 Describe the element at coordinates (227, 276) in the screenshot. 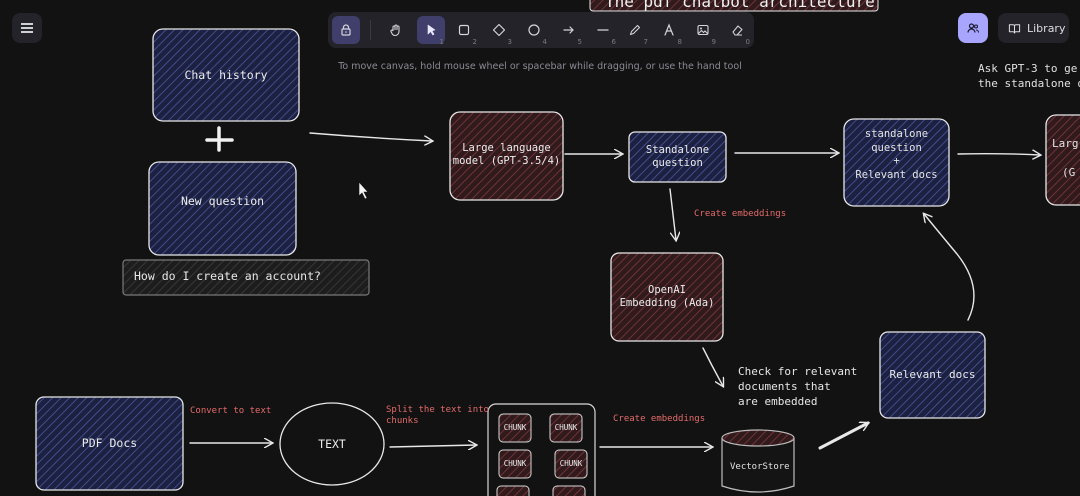

I see `example-question-text: How do I create an account?` at that location.